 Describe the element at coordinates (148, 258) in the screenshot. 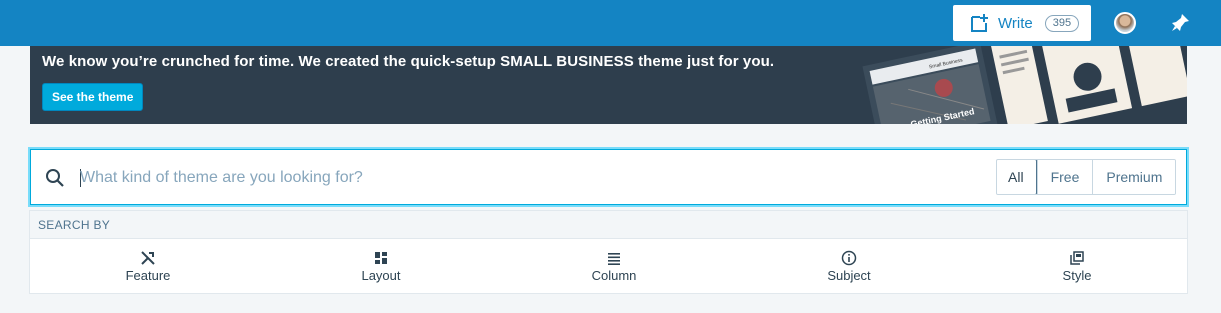

I see `tools-icon` at that location.